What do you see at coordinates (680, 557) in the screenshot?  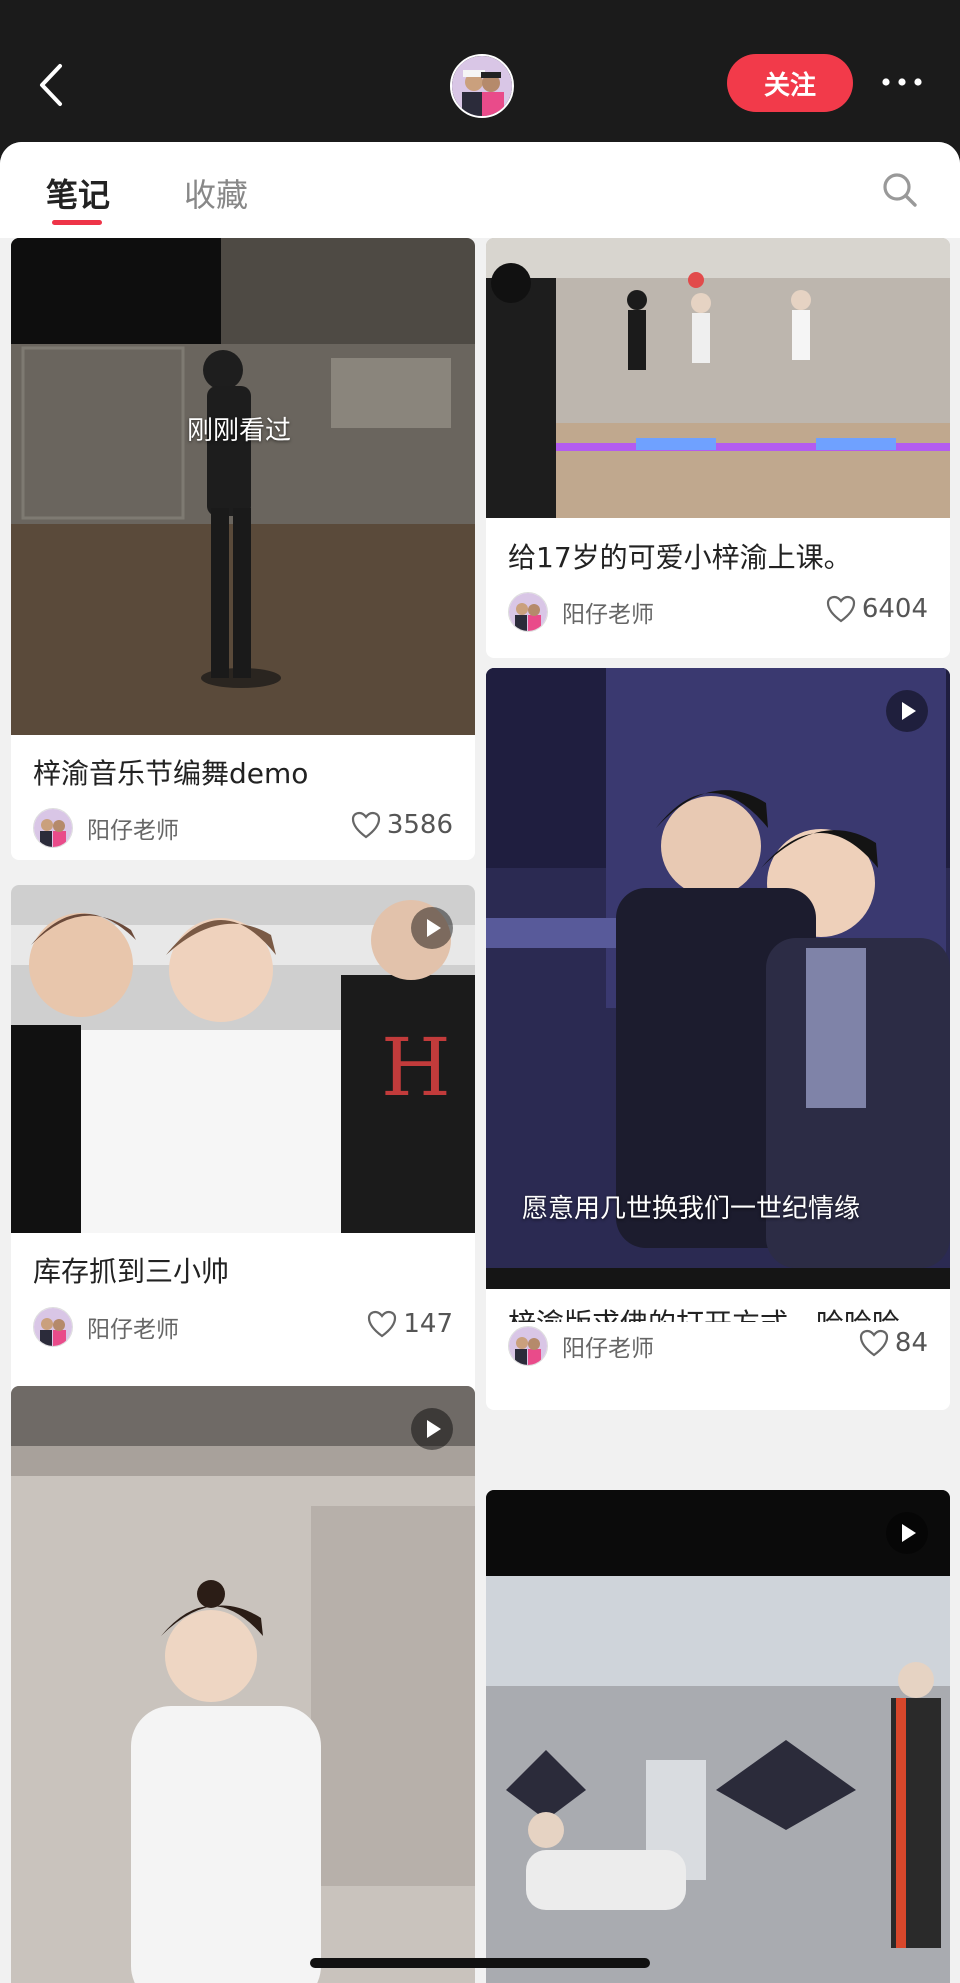 I see `note-title: 给17岁的可爱小梓渝上课。` at bounding box center [680, 557].